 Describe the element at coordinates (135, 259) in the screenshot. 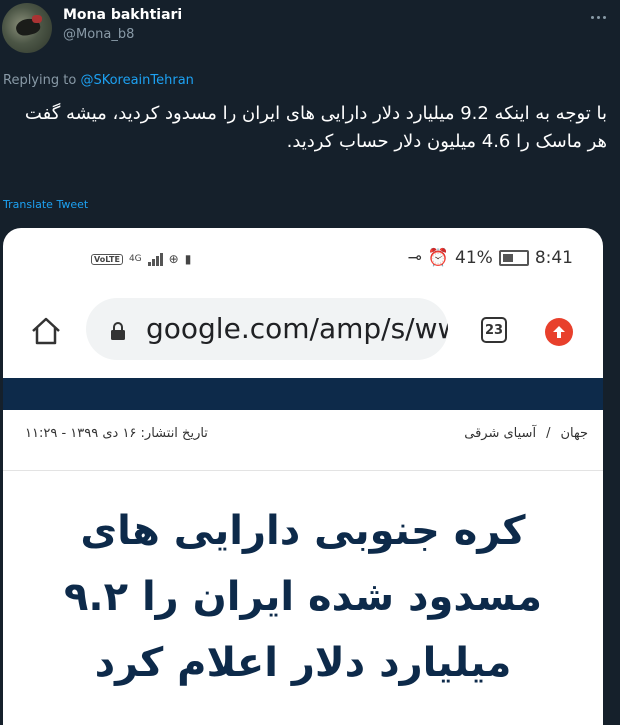

I see `network-label: 4G` at that location.